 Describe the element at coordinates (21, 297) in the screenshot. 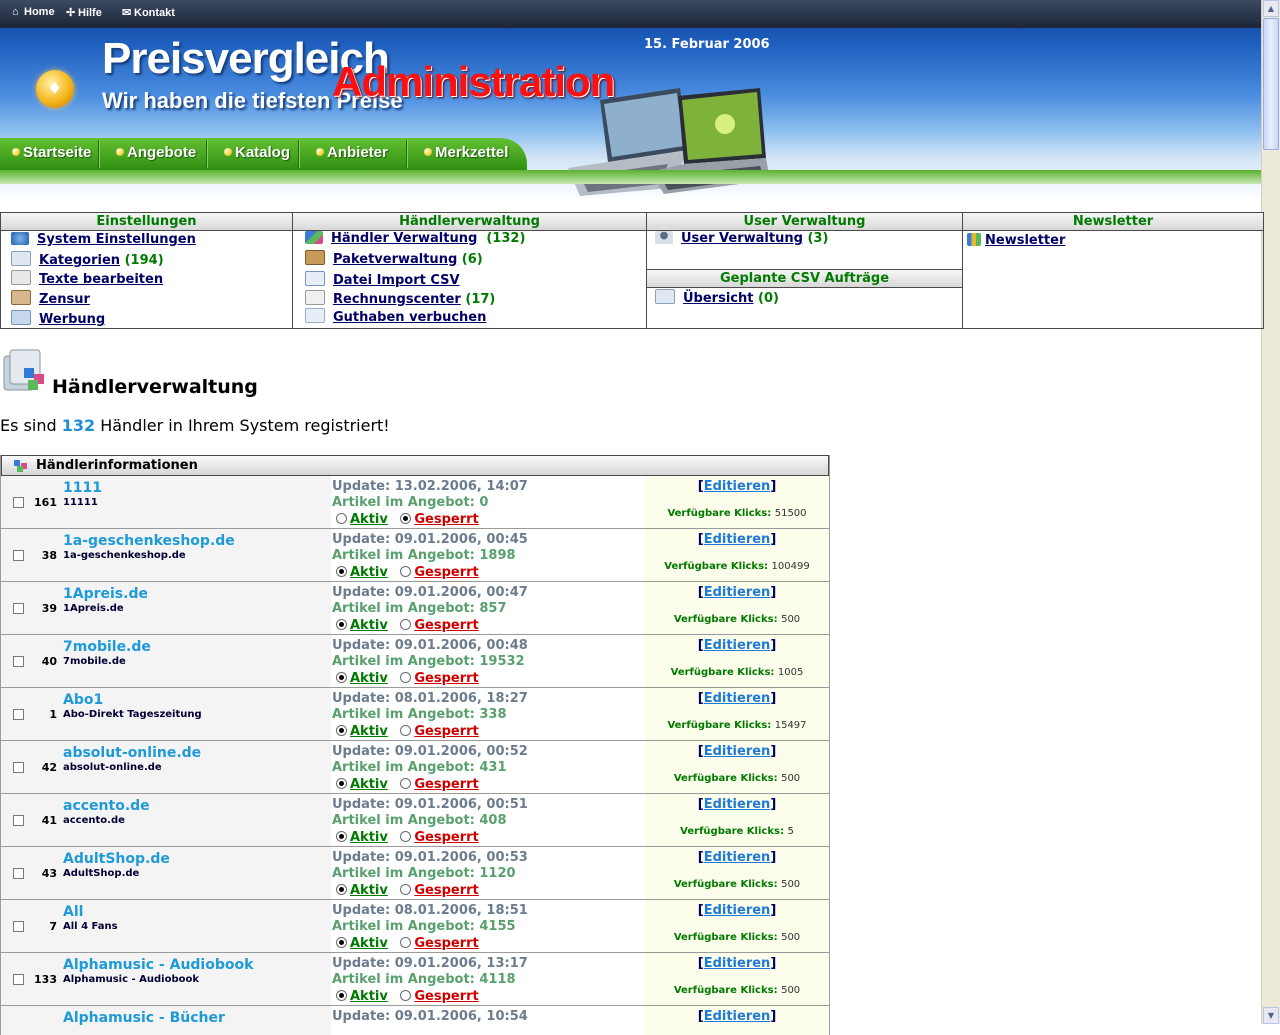

I see `censor-icon` at that location.